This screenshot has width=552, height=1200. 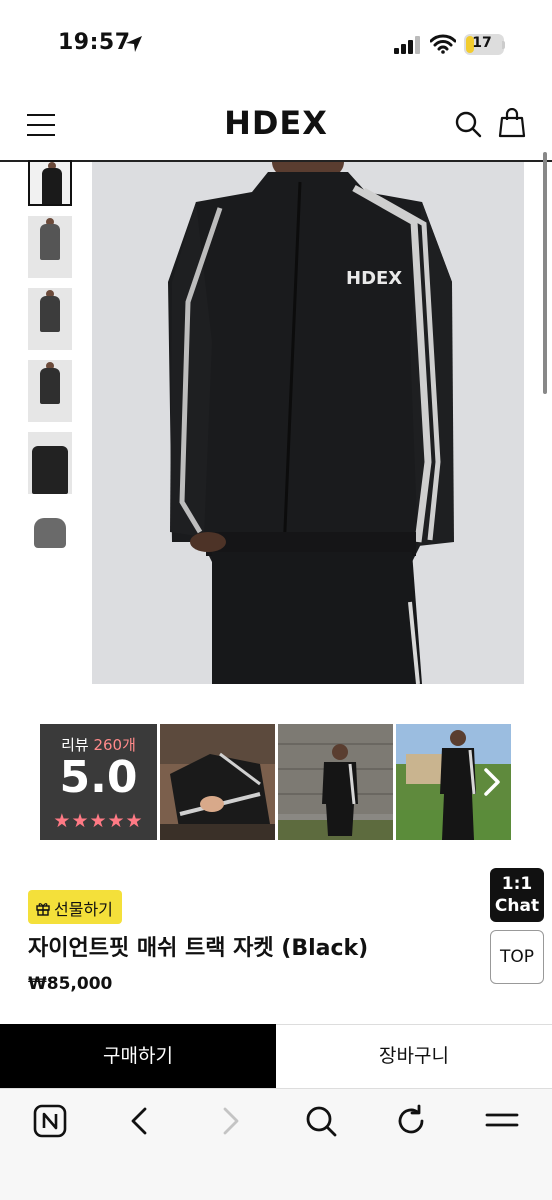 I want to click on menu-icon, so click(x=502, y=1121).